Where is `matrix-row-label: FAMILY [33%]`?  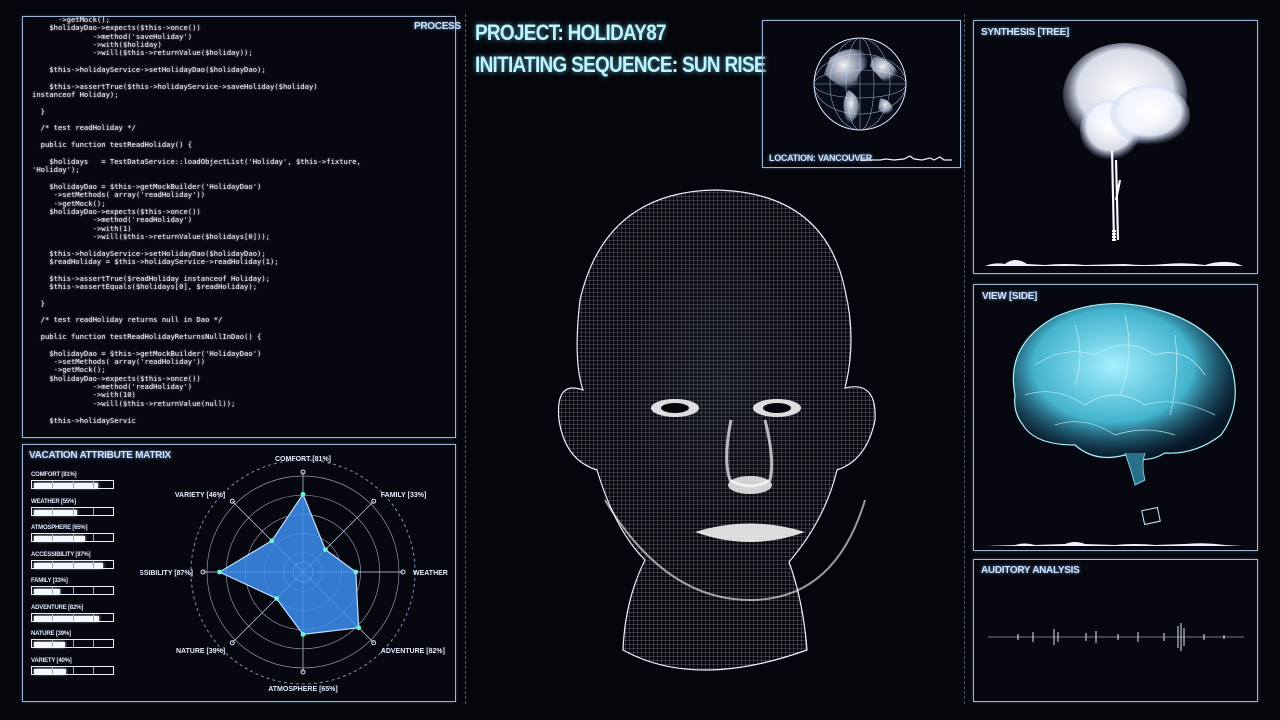 matrix-row-label: FAMILY [33%] is located at coordinates (49, 581).